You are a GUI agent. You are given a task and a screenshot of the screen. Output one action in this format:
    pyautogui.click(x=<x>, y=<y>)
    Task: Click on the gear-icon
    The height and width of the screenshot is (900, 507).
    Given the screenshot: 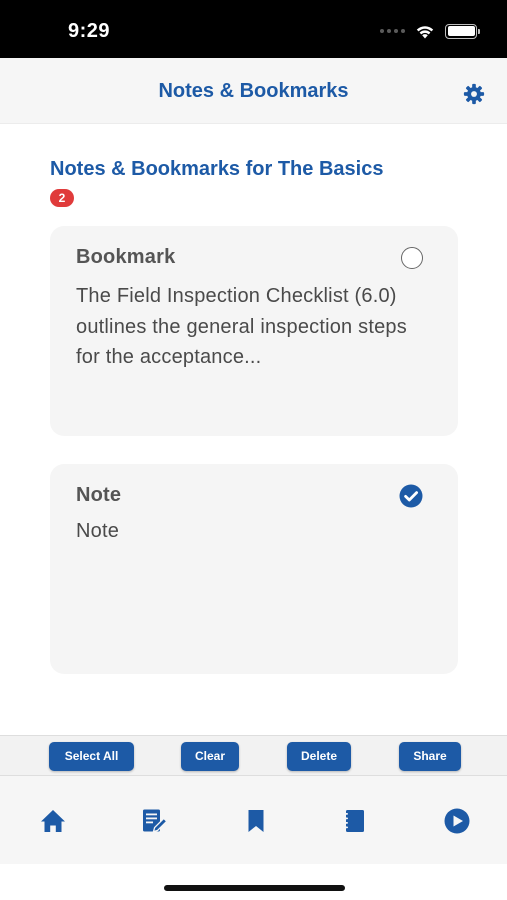 What is the action you would take?
    pyautogui.click(x=474, y=94)
    